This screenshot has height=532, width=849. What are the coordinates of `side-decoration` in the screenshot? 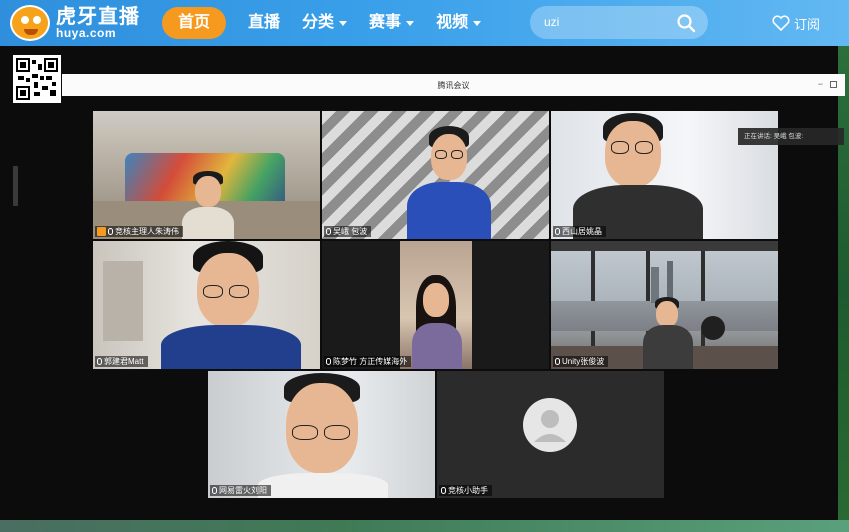 It's located at (843, 289).